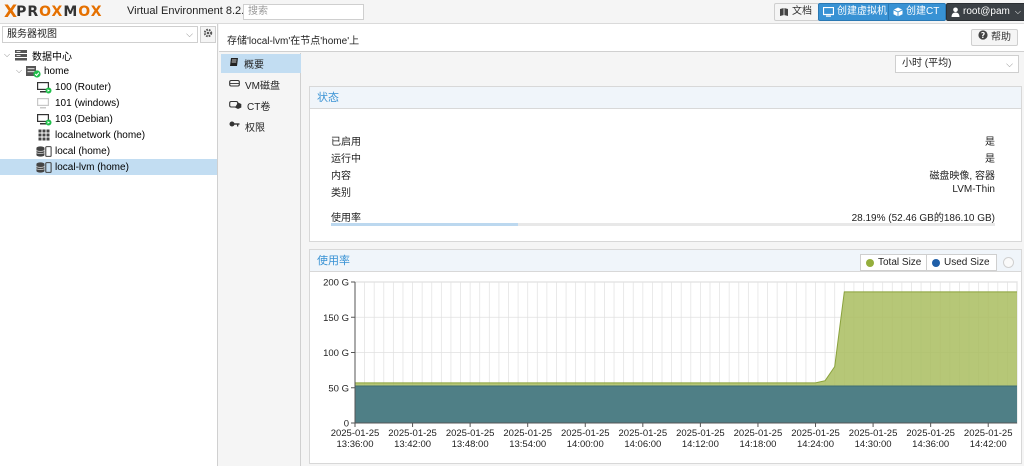 The width and height of the screenshot is (1024, 466). What do you see at coordinates (108, 103) in the screenshot?
I see `tree-item-vm-101: 101 (windows)` at bounding box center [108, 103].